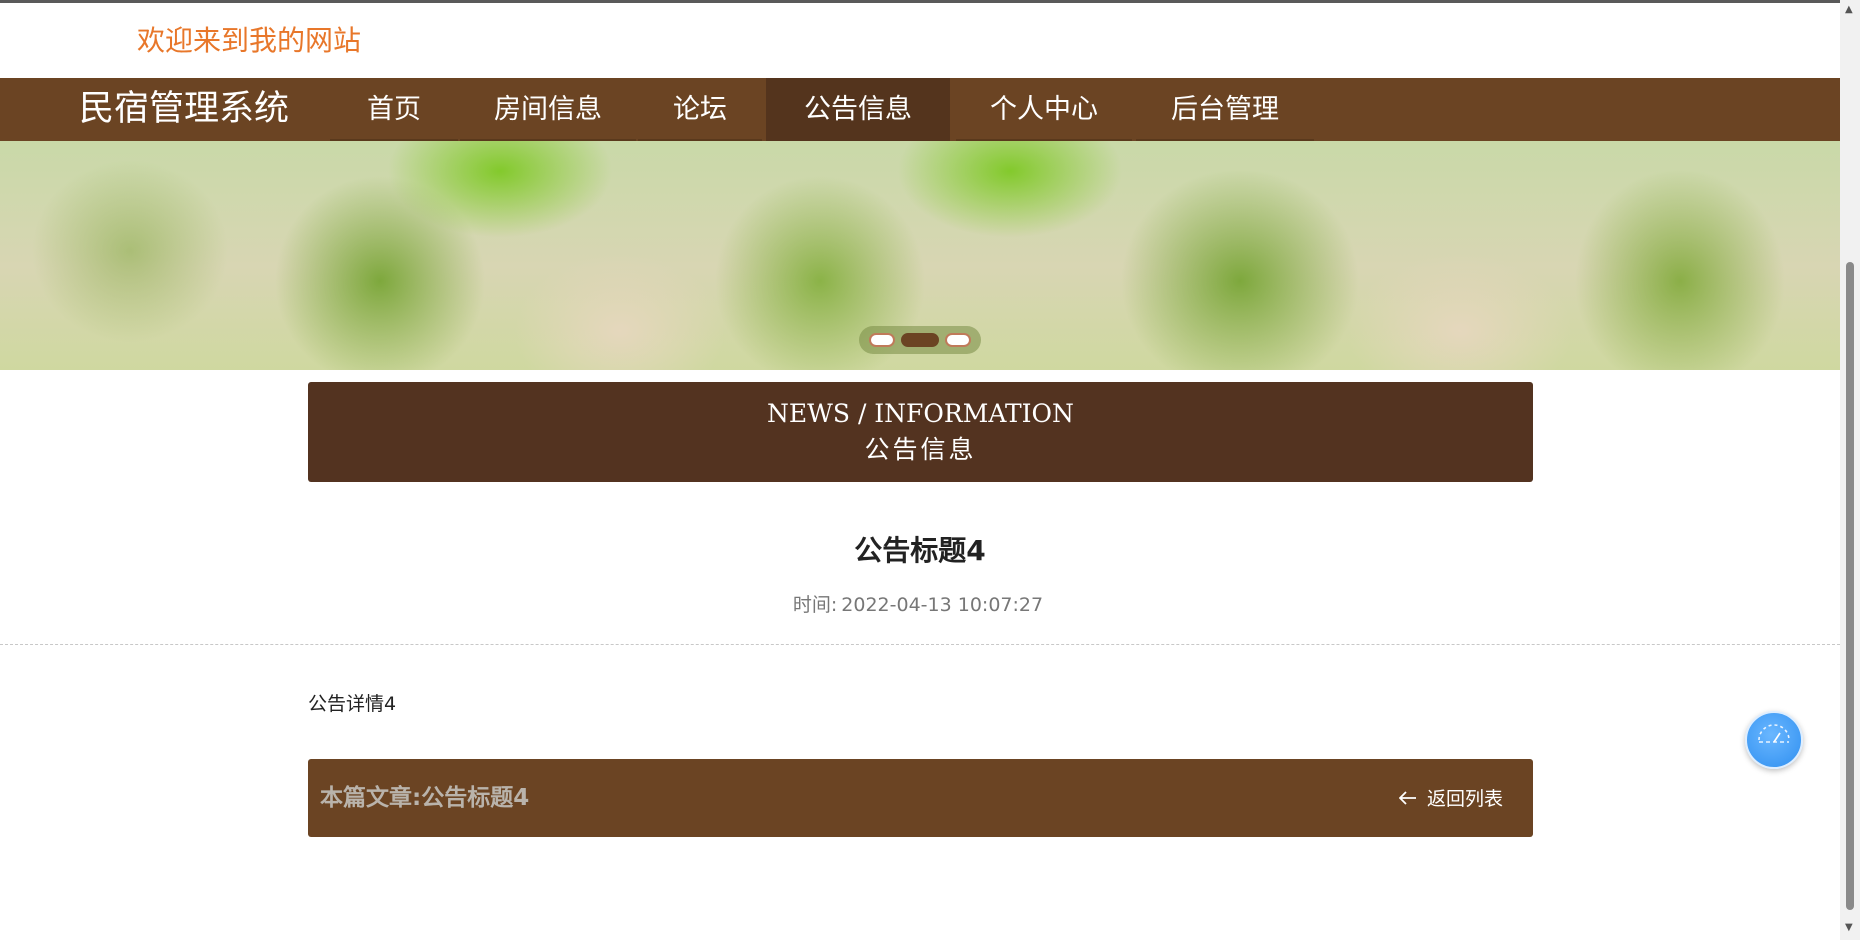 Image resolution: width=1860 pixels, height=940 pixels. Describe the element at coordinates (700, 109) in the screenshot. I see `nav-item-forum: 论坛` at that location.